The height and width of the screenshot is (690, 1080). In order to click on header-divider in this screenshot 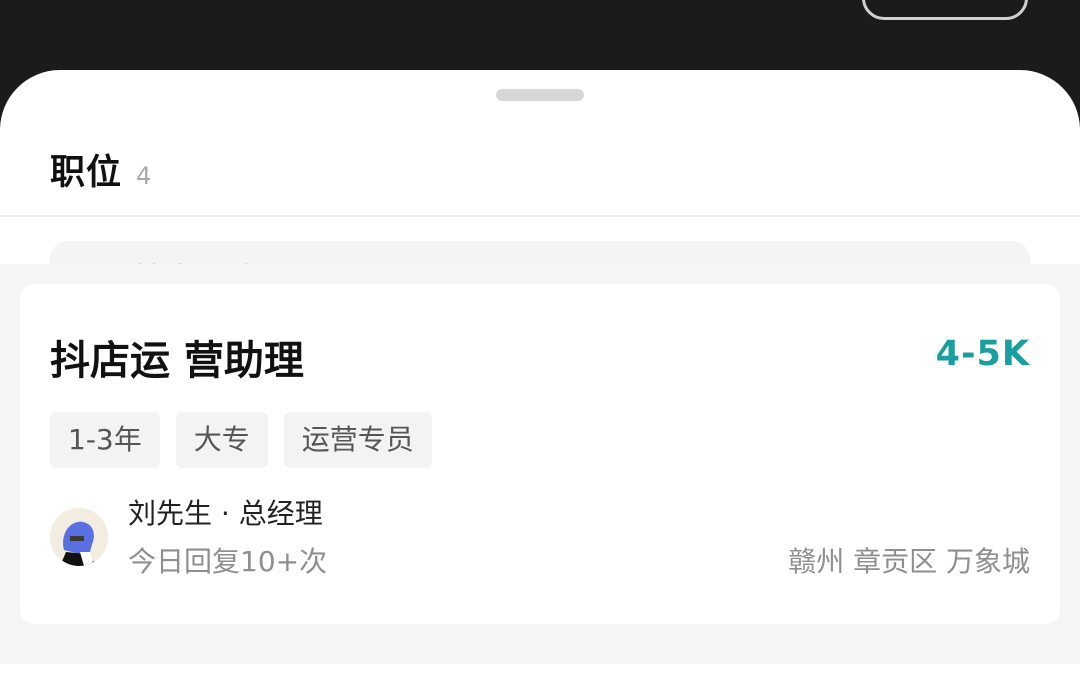, I will do `click(540, 216)`.